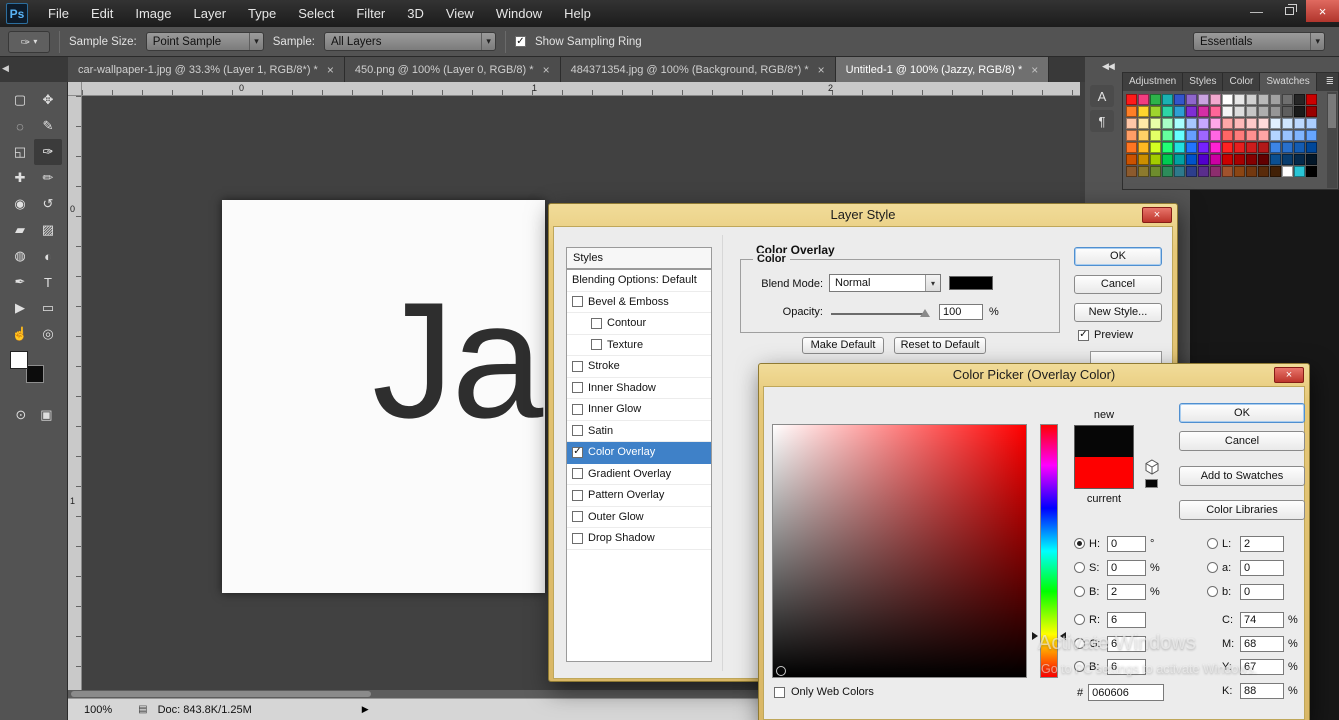  What do you see at coordinates (639, 410) in the screenshot?
I see `style-item-inner-glow: Inner Glow` at bounding box center [639, 410].